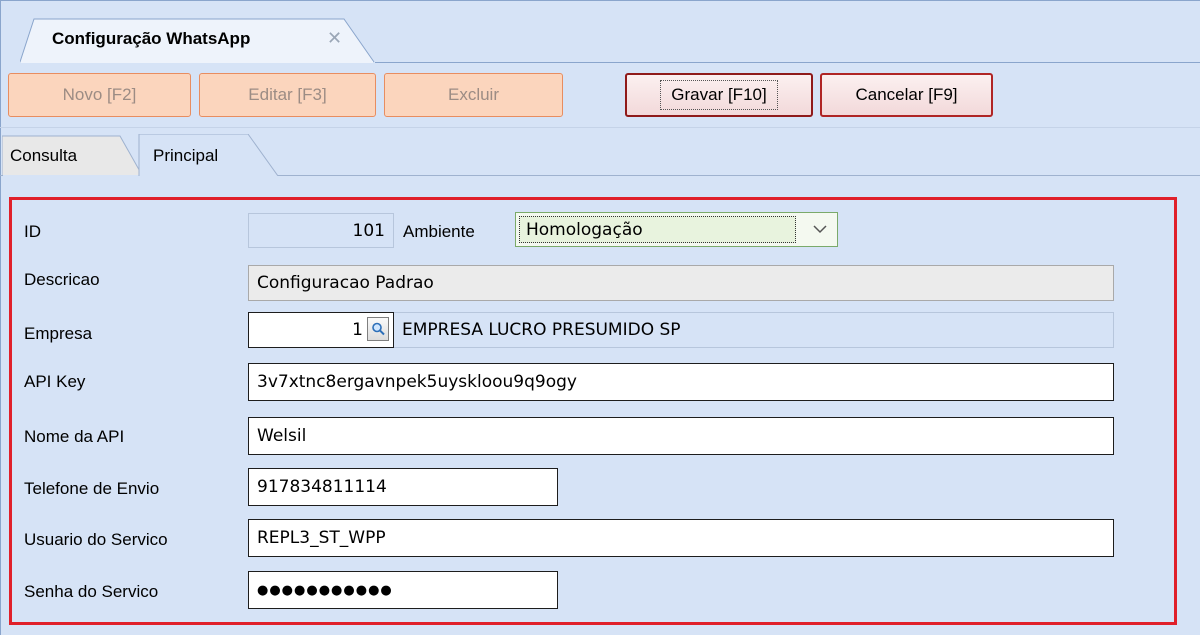  I want to click on editar-button: Editar [F3], so click(287, 95).